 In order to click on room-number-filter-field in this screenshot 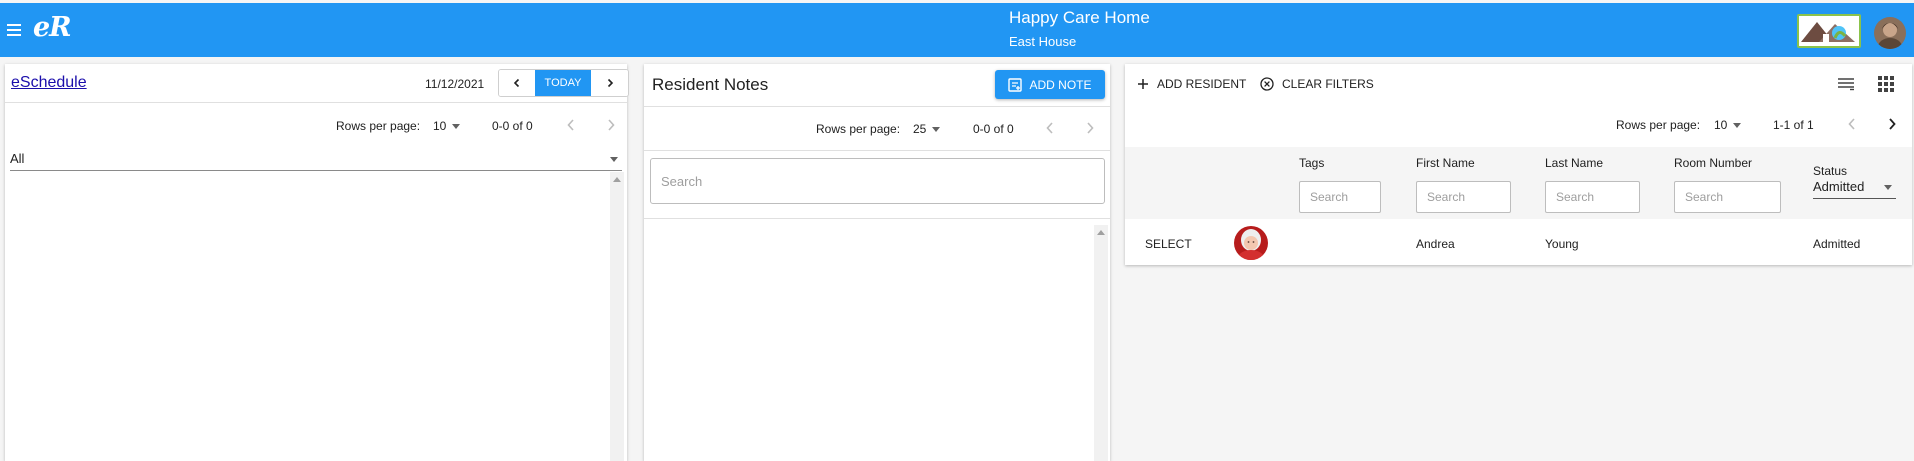, I will do `click(1727, 197)`.